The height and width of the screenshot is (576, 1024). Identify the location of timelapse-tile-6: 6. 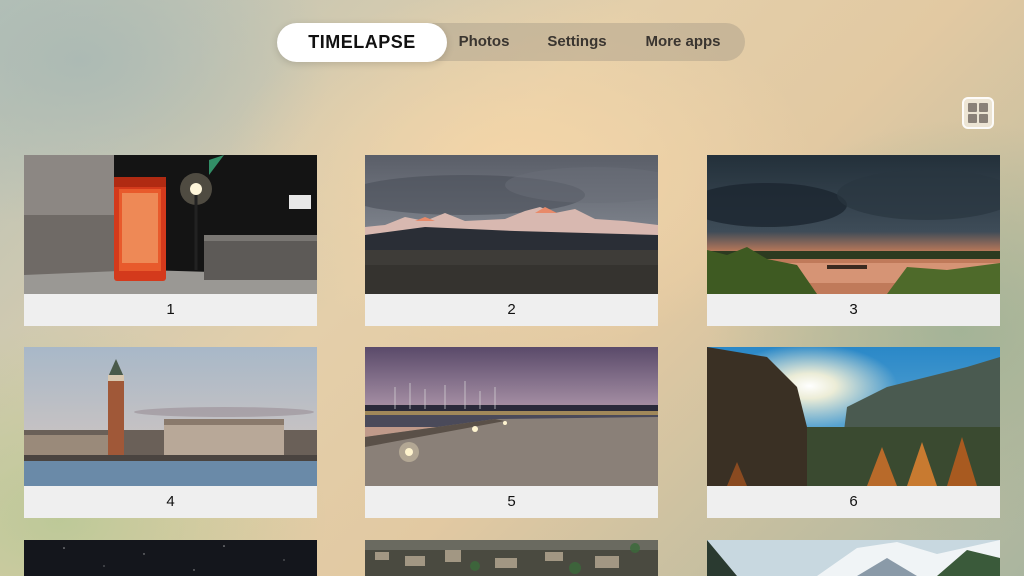
(853, 432).